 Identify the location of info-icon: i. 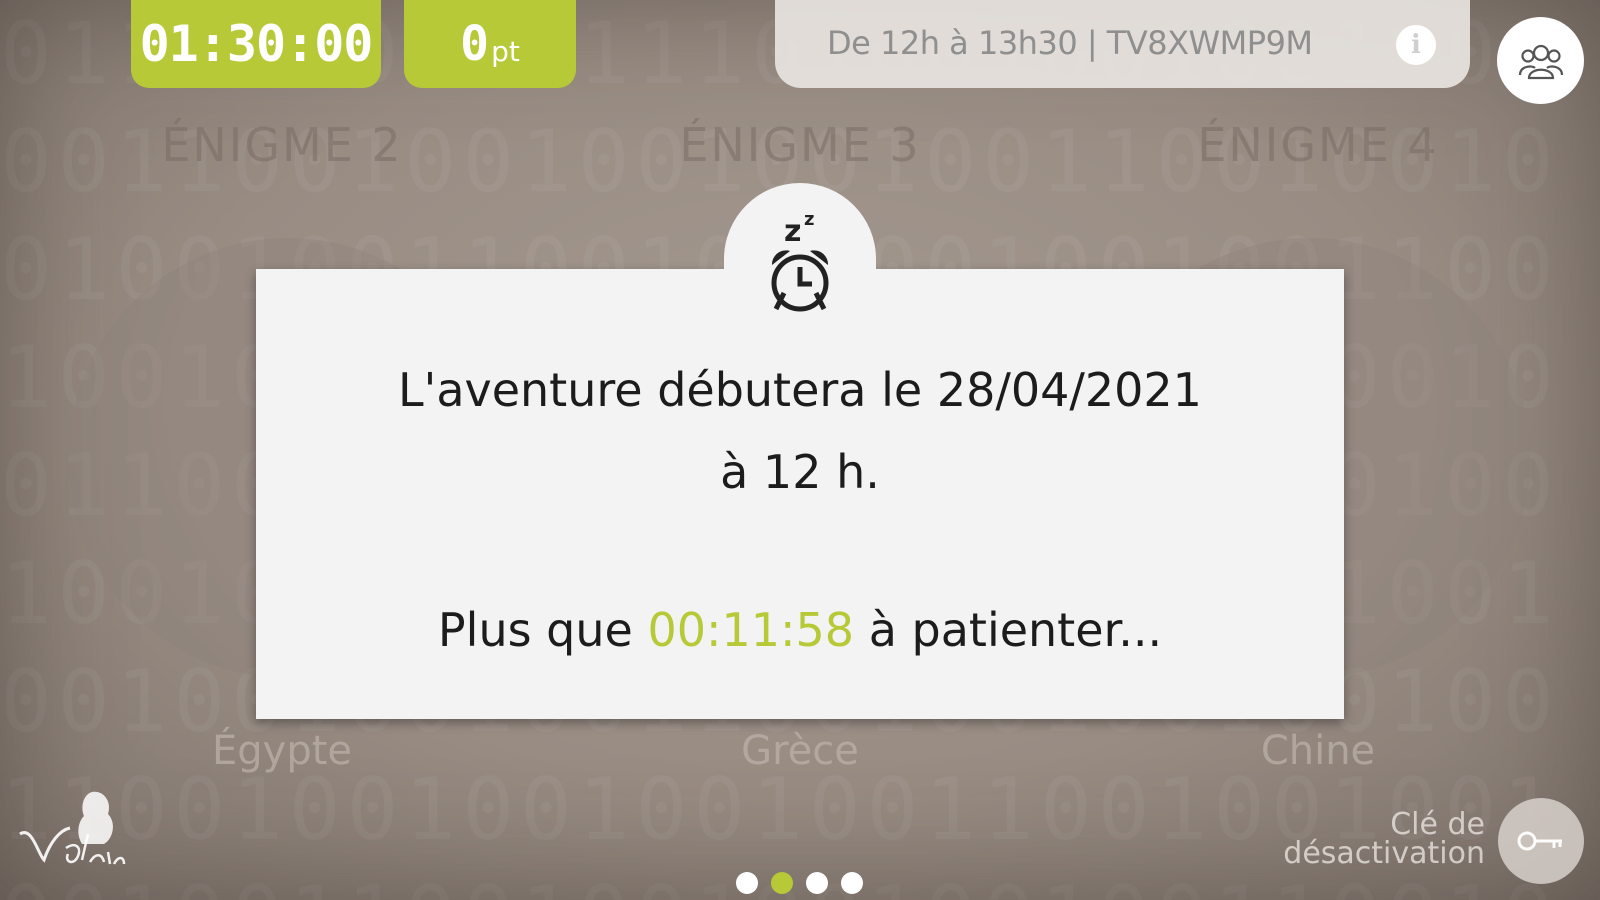
(1416, 45).